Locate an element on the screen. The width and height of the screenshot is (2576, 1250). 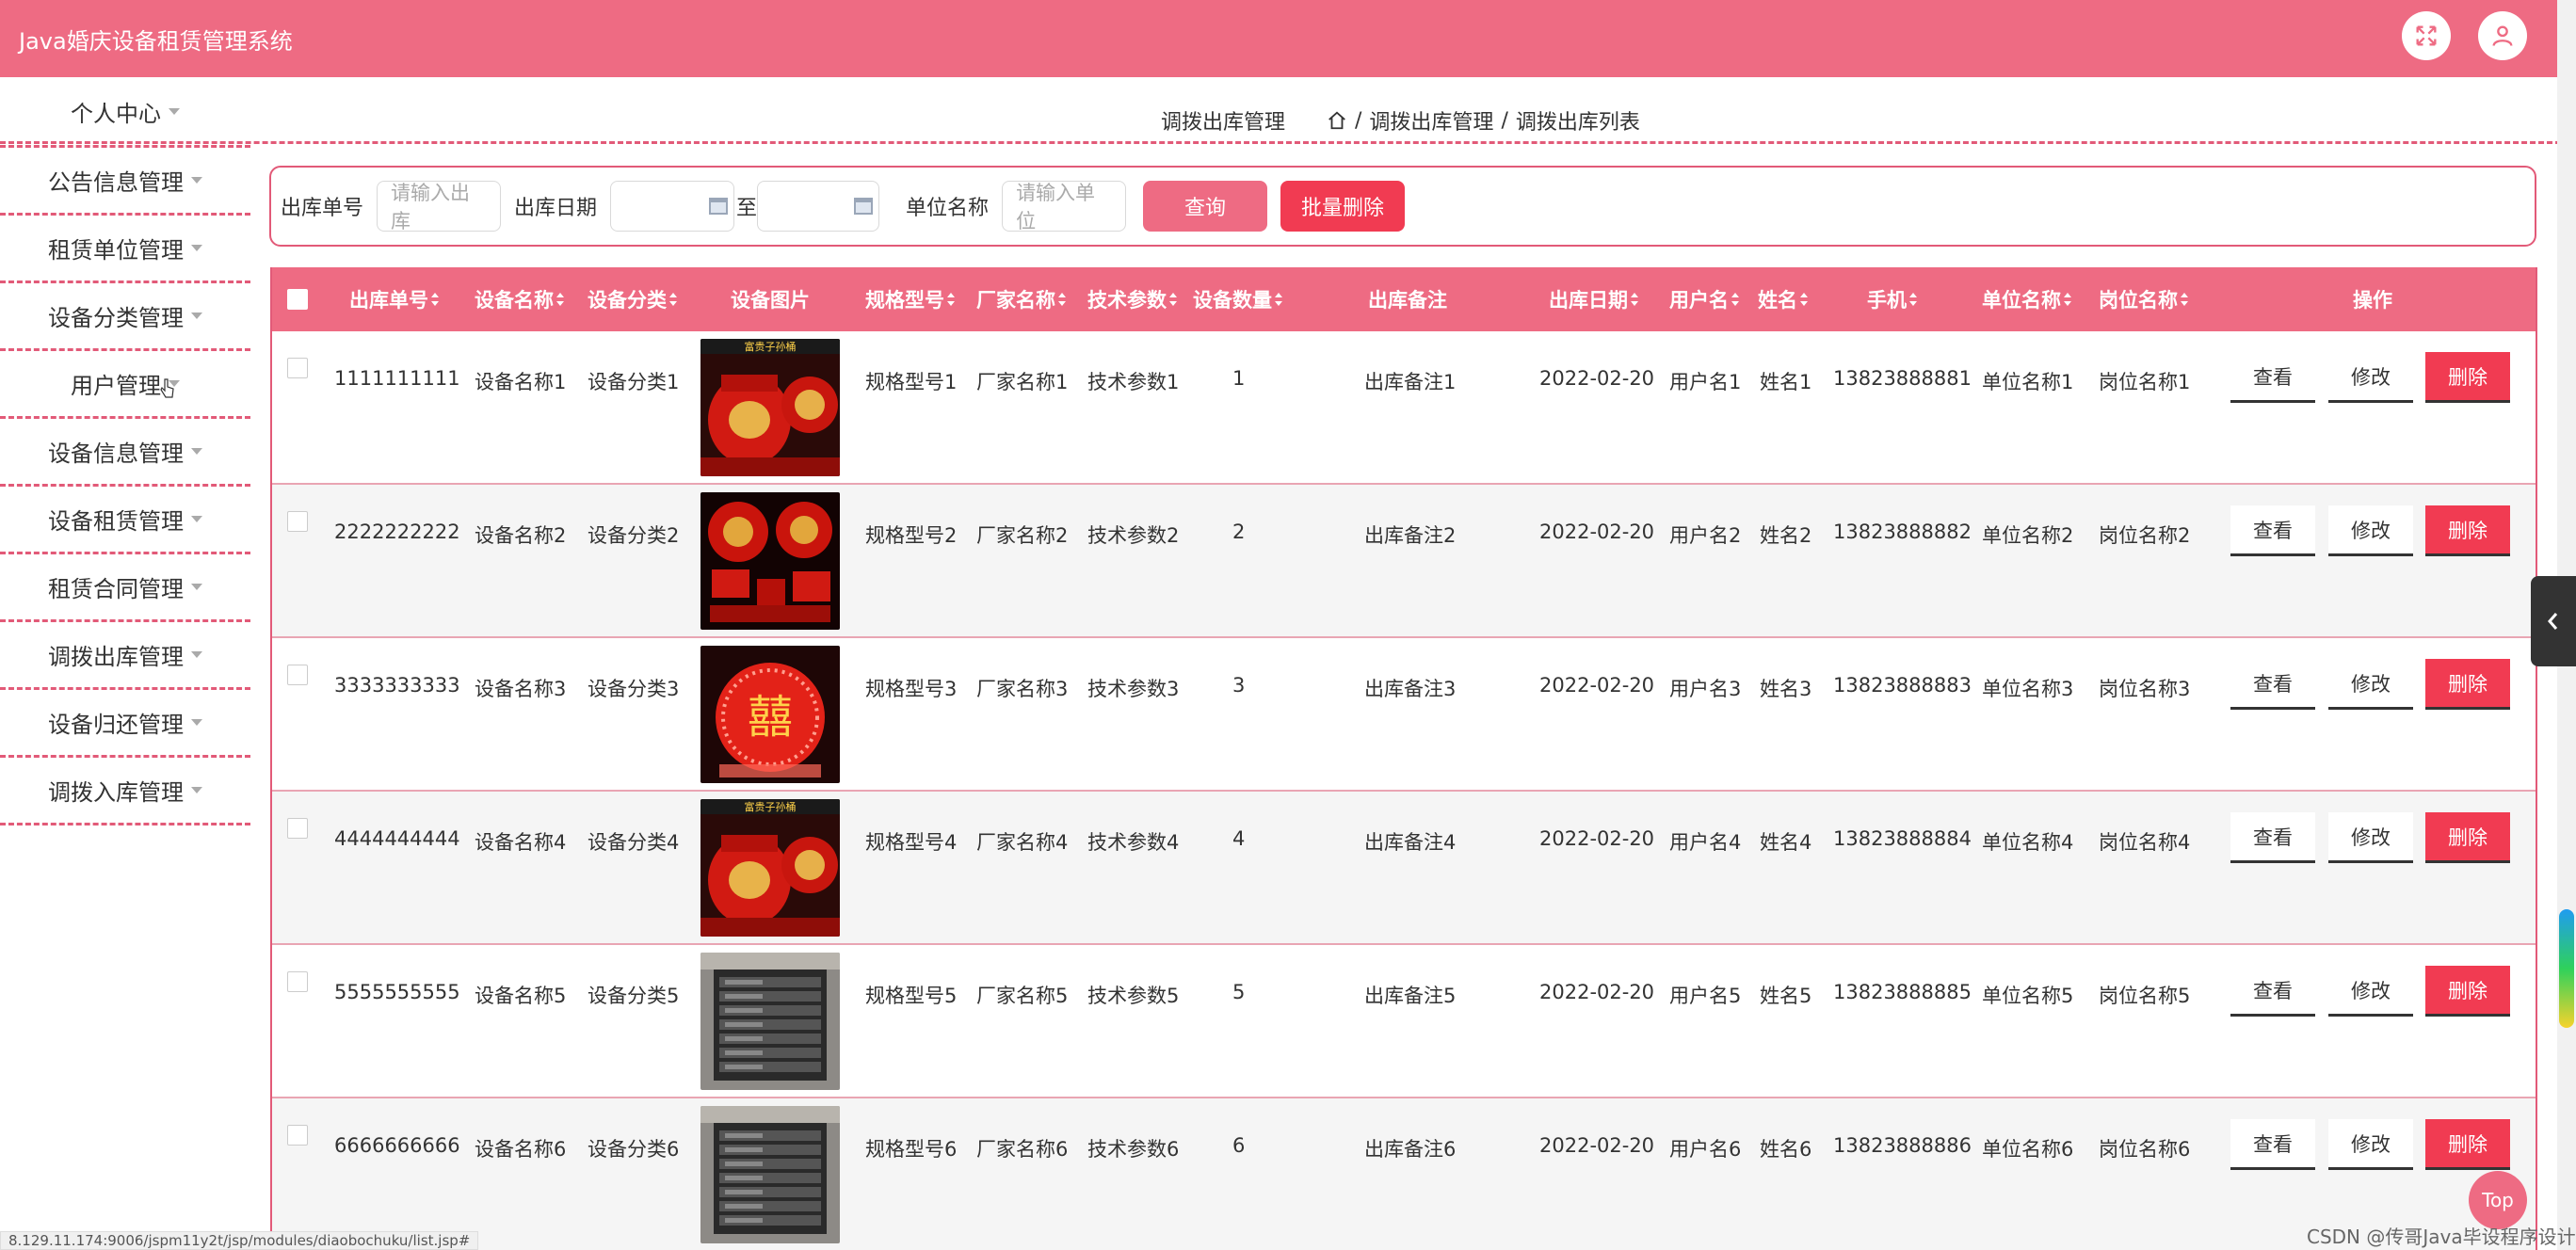
sidebar-item-transfer-out: 调拨出库管理 is located at coordinates (125, 656).